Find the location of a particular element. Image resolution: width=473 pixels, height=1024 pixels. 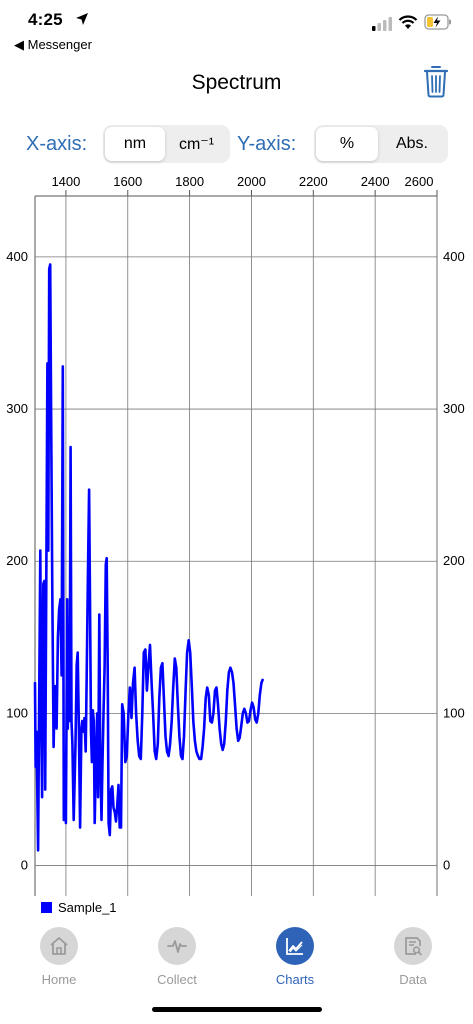

tab-data: Data is located at coordinates (413, 957).